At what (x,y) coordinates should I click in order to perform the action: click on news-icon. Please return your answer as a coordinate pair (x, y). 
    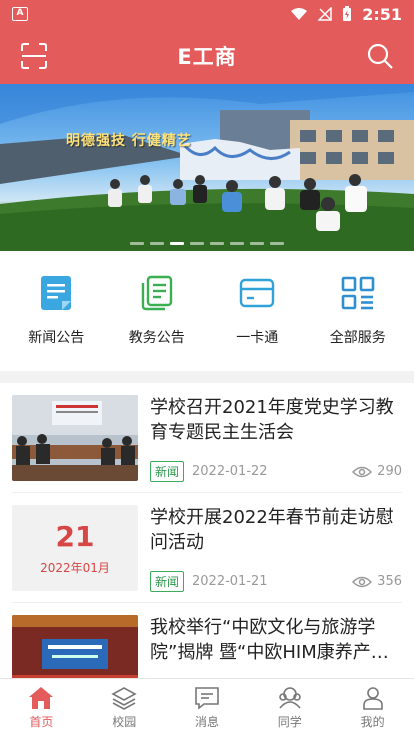
    Looking at the image, I should click on (56, 293).